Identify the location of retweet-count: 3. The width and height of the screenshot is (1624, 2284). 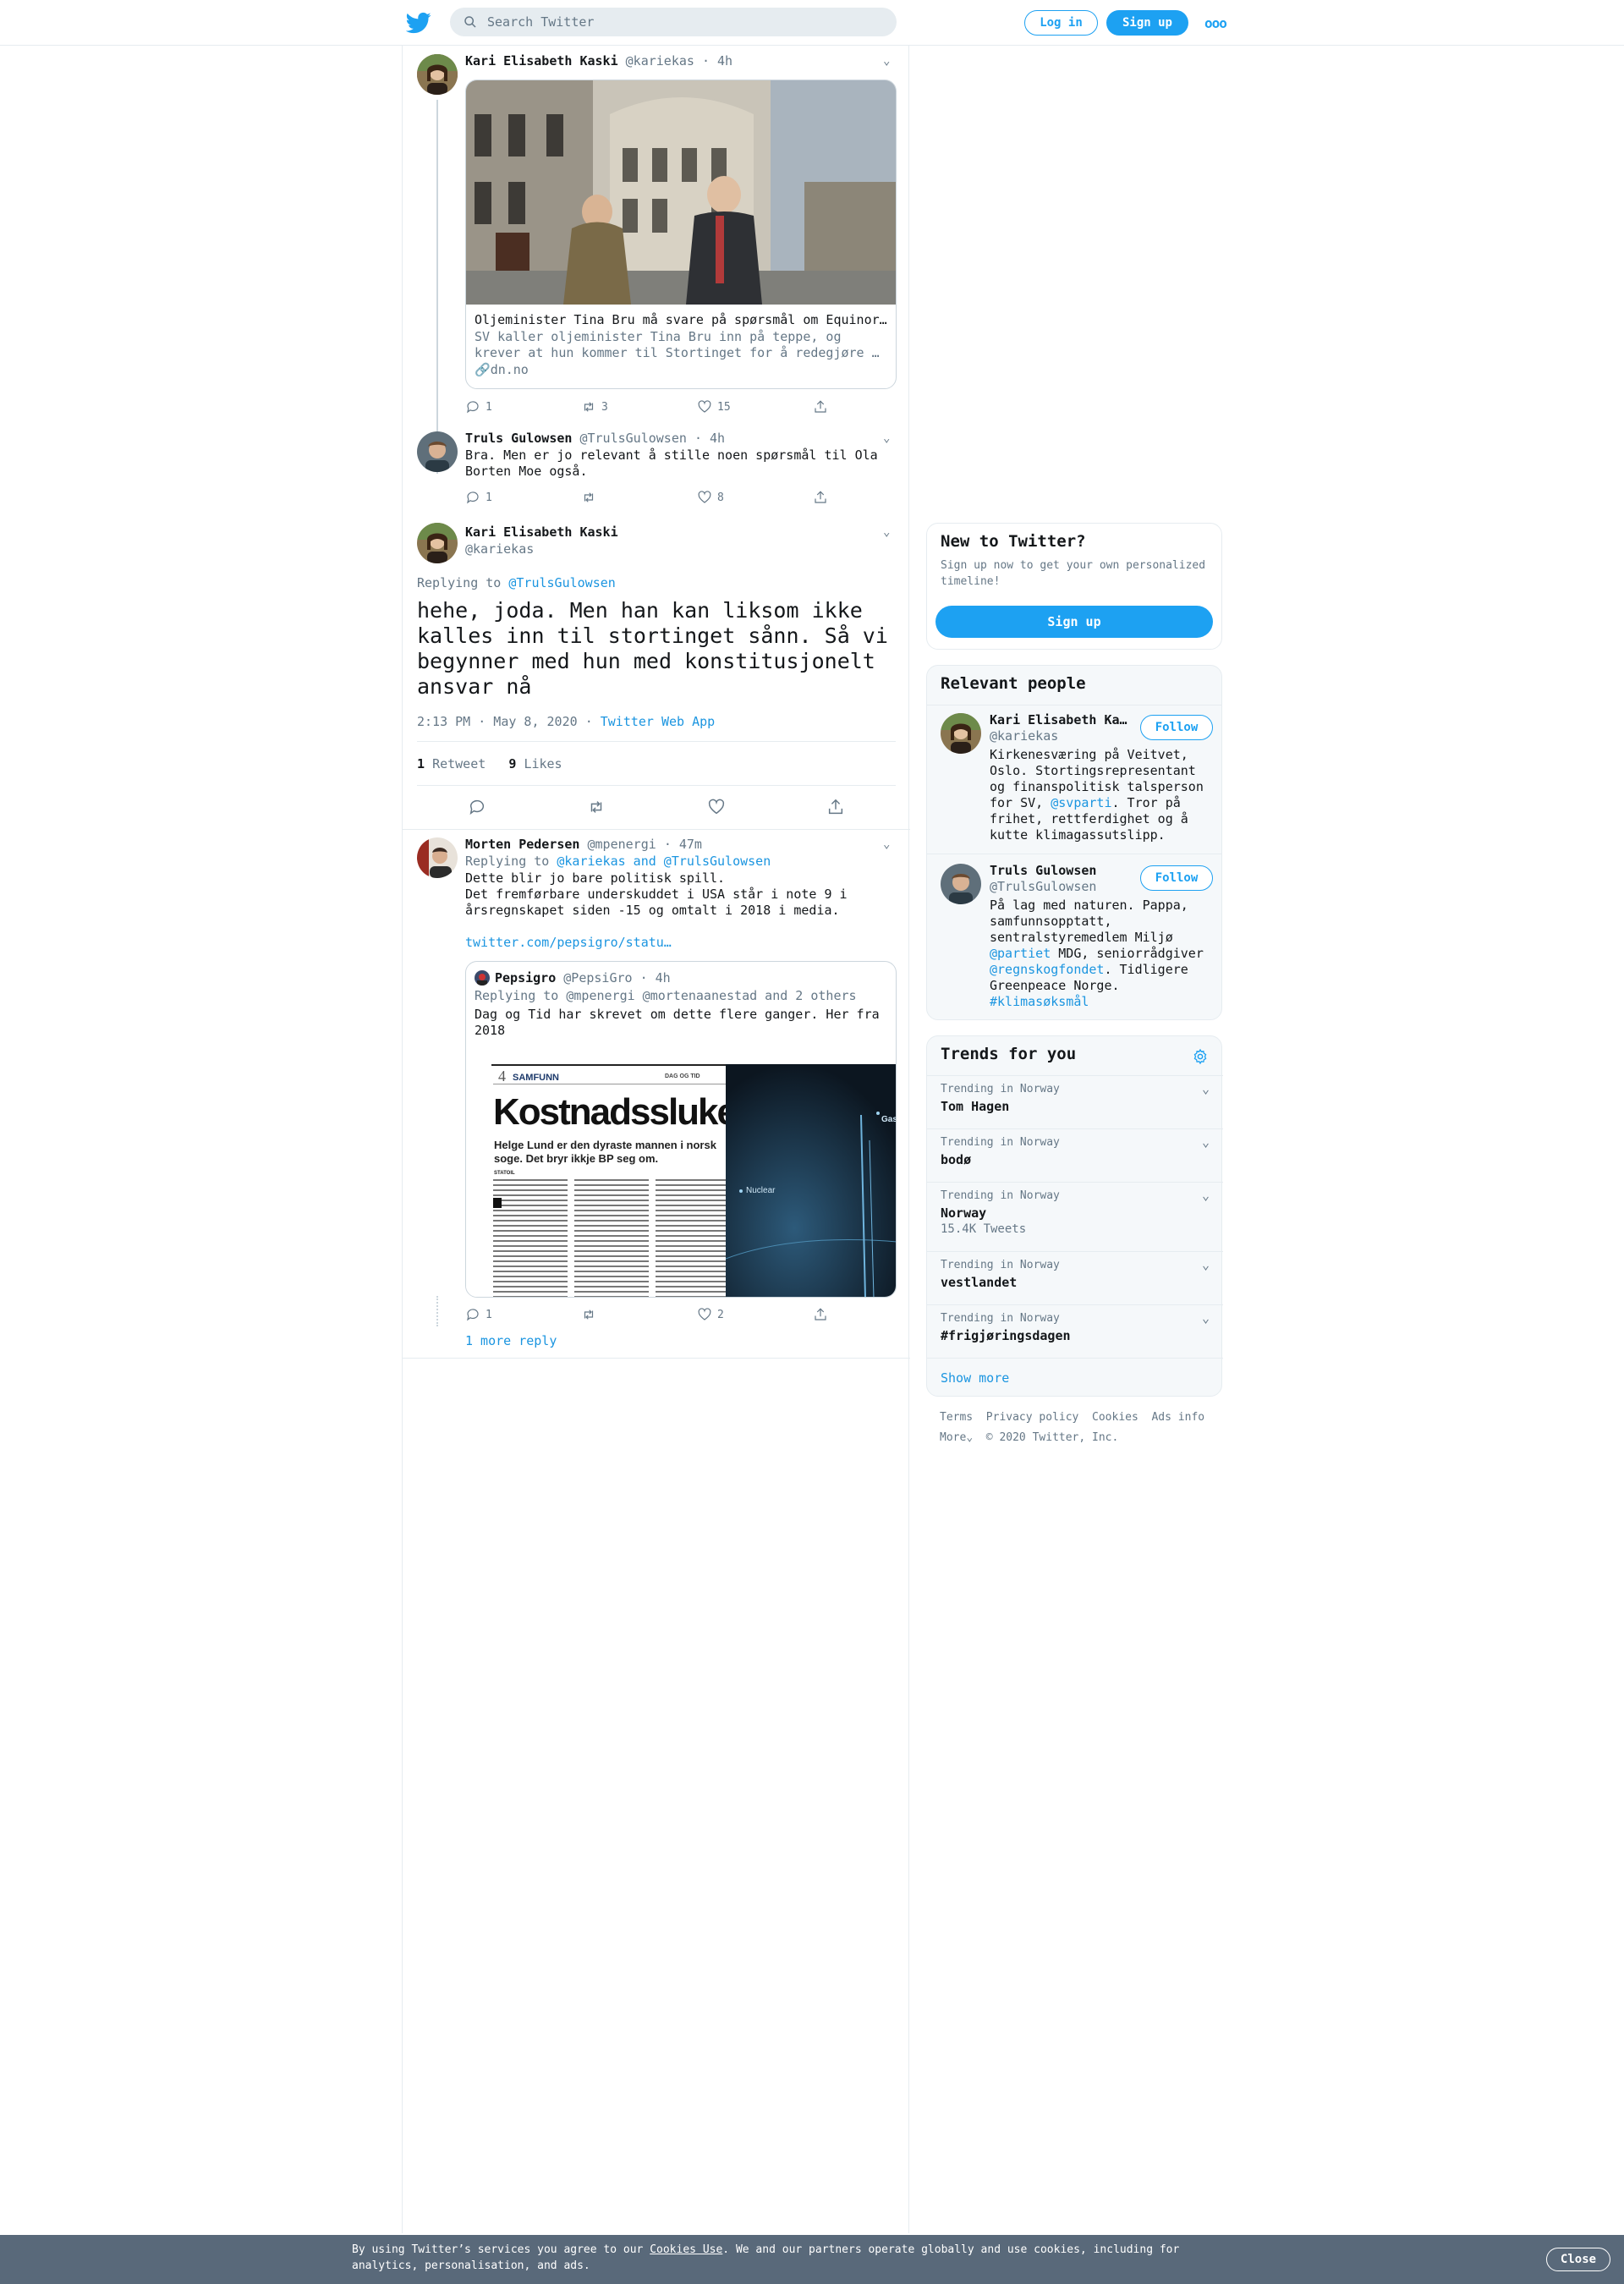
(604, 407).